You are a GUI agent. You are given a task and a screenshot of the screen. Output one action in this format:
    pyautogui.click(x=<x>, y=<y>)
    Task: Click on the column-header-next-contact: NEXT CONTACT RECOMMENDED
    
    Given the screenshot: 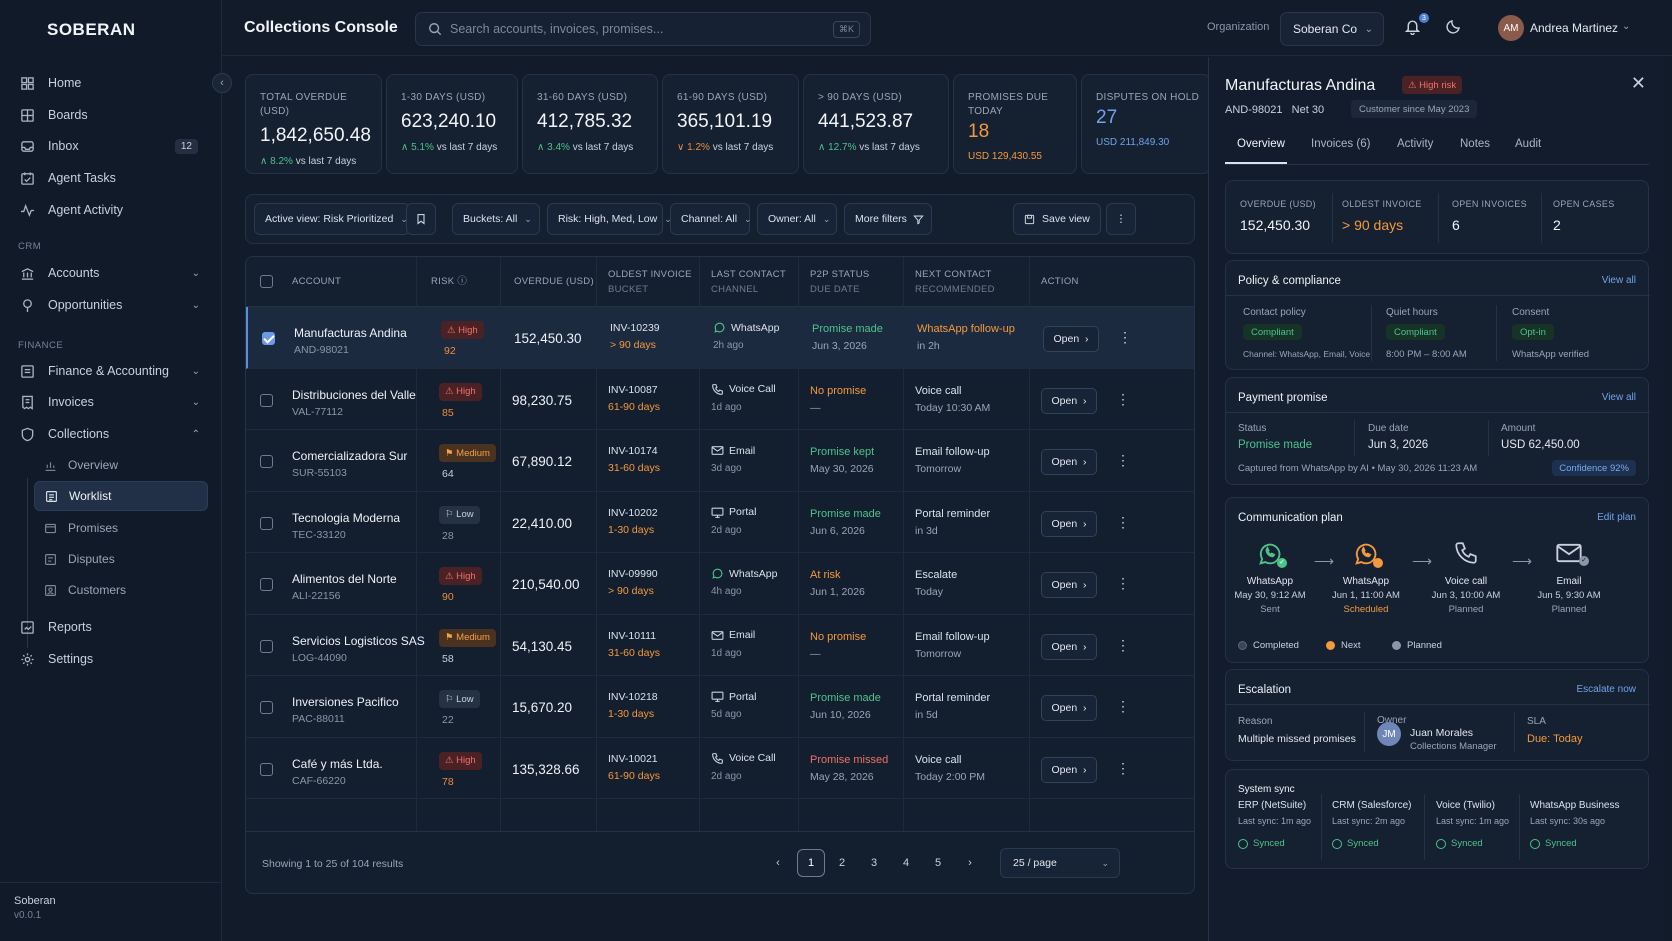 What is the action you would take?
    pyautogui.click(x=955, y=282)
    